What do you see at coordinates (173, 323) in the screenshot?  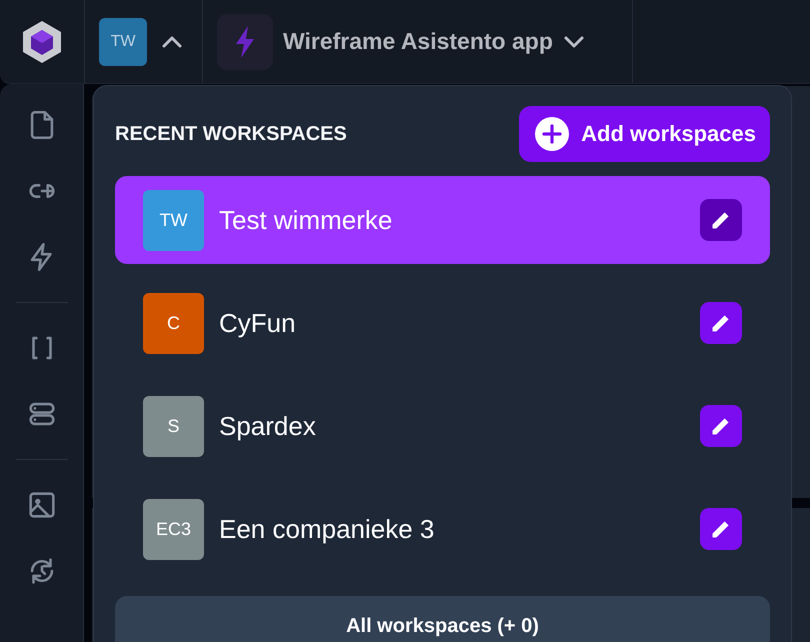 I see `workspace-avatar: C` at bounding box center [173, 323].